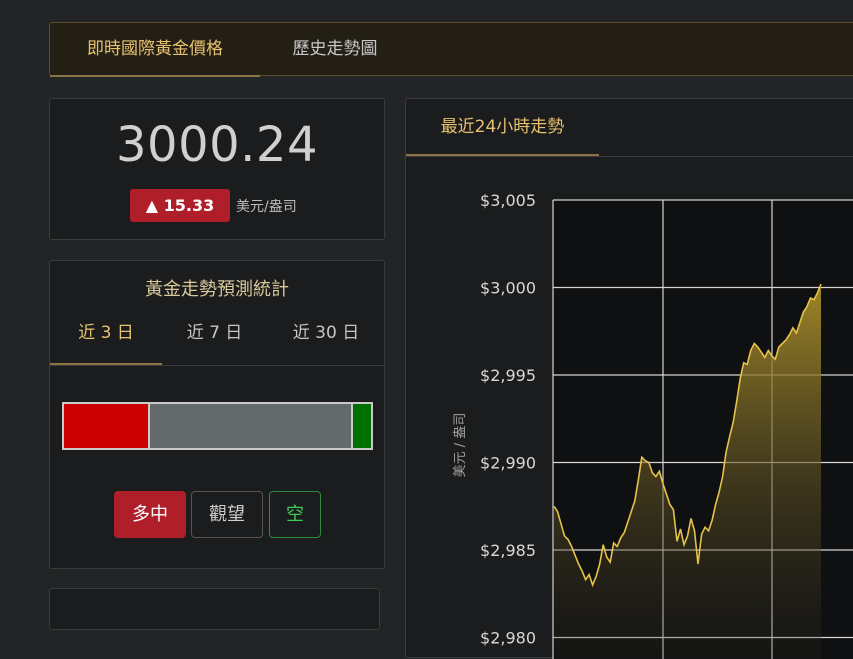 Image resolution: width=853 pixels, height=659 pixels. Describe the element at coordinates (326, 337) in the screenshot. I see `tab-30-days: 近 30 日` at that location.